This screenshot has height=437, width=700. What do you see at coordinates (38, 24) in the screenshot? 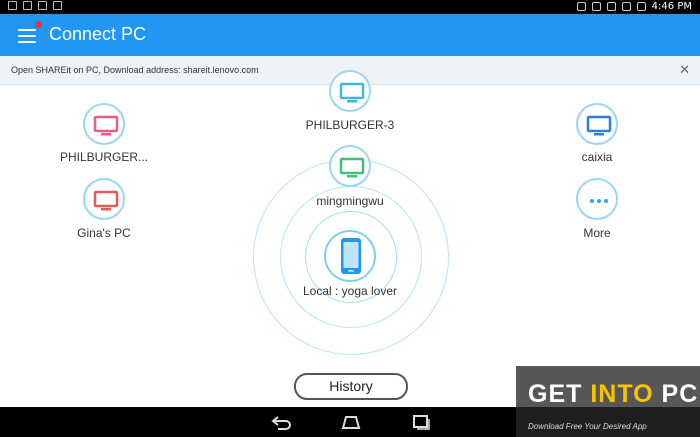
I see `notification-dot` at bounding box center [38, 24].